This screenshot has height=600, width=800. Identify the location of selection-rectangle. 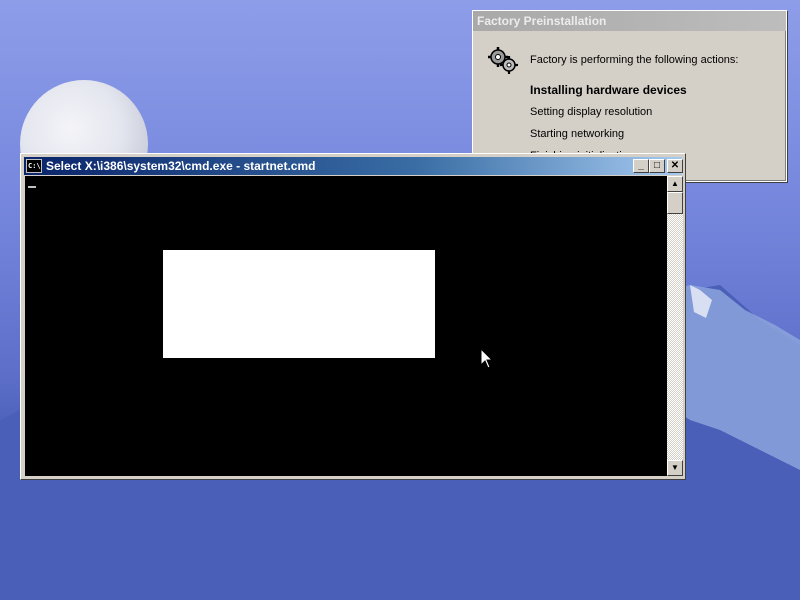
(299, 304).